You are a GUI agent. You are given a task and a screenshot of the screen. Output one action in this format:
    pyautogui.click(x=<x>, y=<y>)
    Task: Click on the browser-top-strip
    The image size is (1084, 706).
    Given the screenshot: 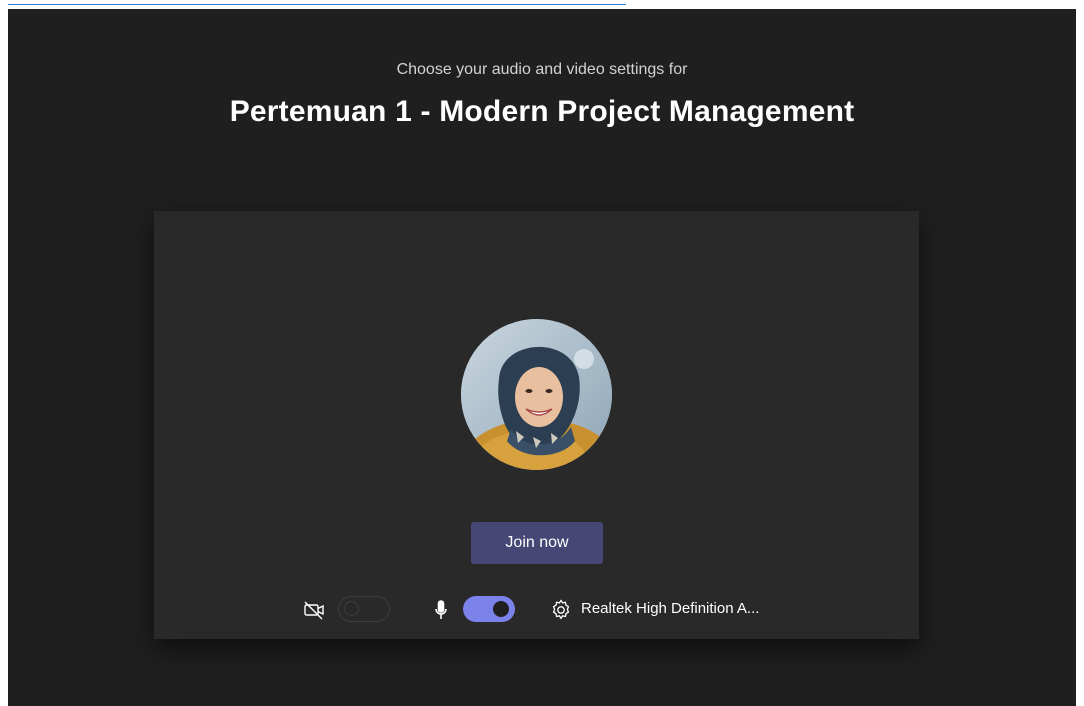 What is the action you would take?
    pyautogui.click(x=542, y=4)
    